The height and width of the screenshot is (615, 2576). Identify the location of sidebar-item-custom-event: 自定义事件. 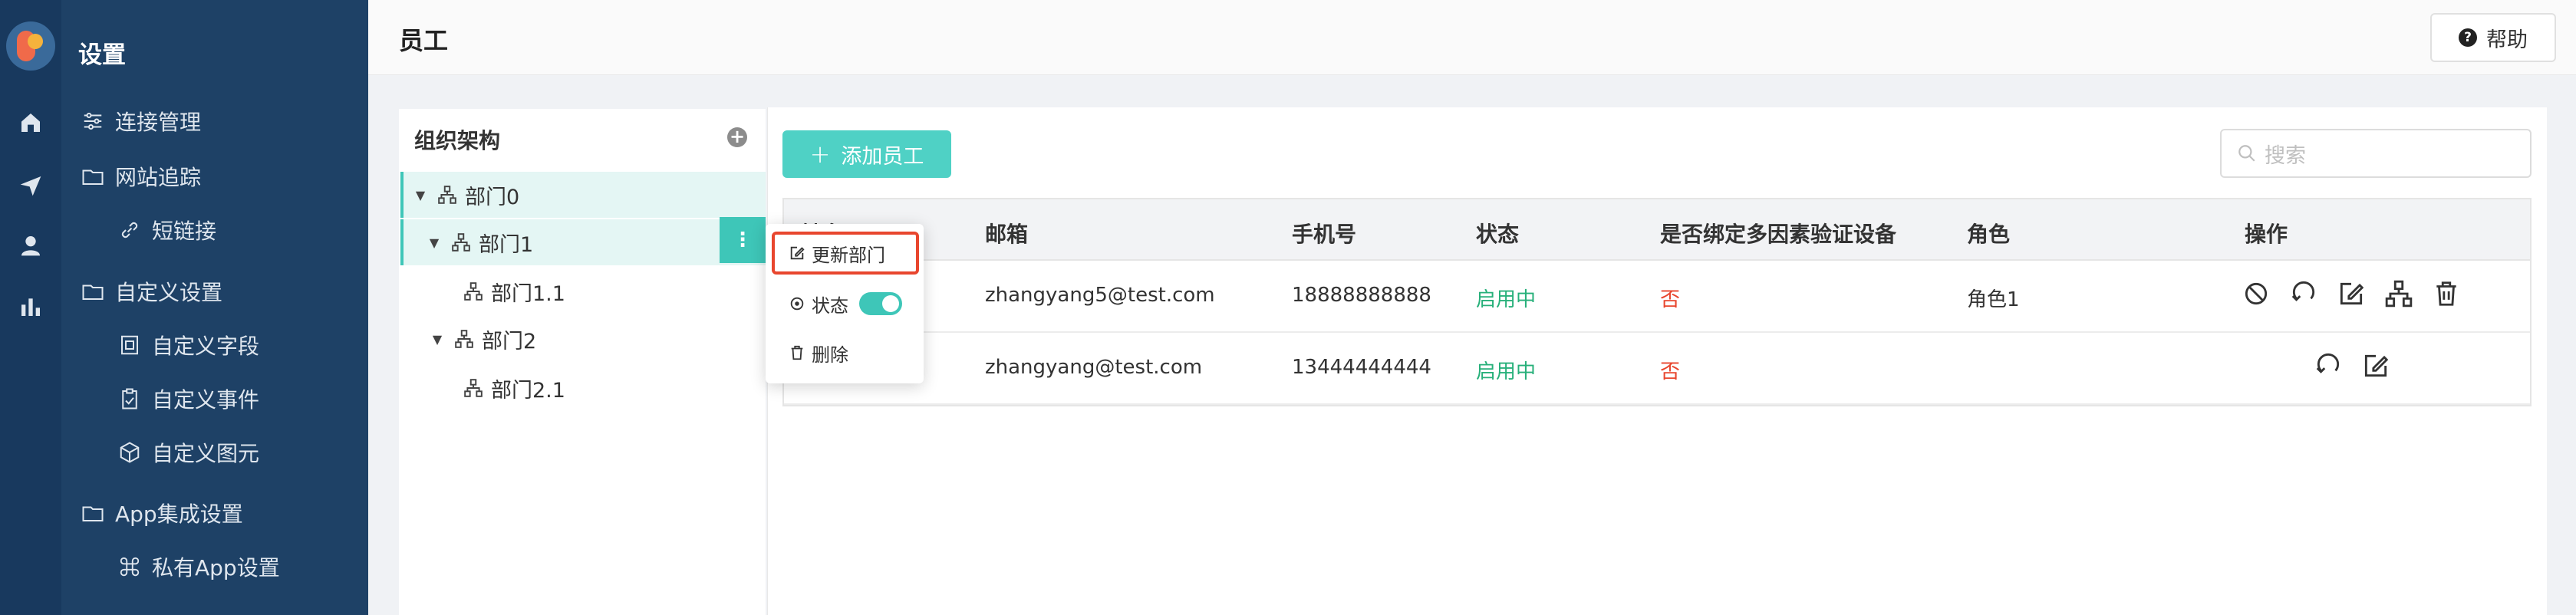
(188, 399).